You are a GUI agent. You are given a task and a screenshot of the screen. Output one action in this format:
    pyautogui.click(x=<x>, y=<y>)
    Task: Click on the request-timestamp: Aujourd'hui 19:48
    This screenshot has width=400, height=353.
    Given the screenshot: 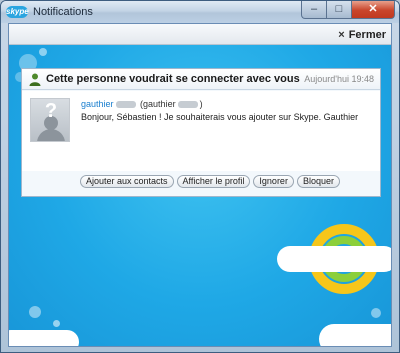 What is the action you would take?
    pyautogui.click(x=339, y=79)
    